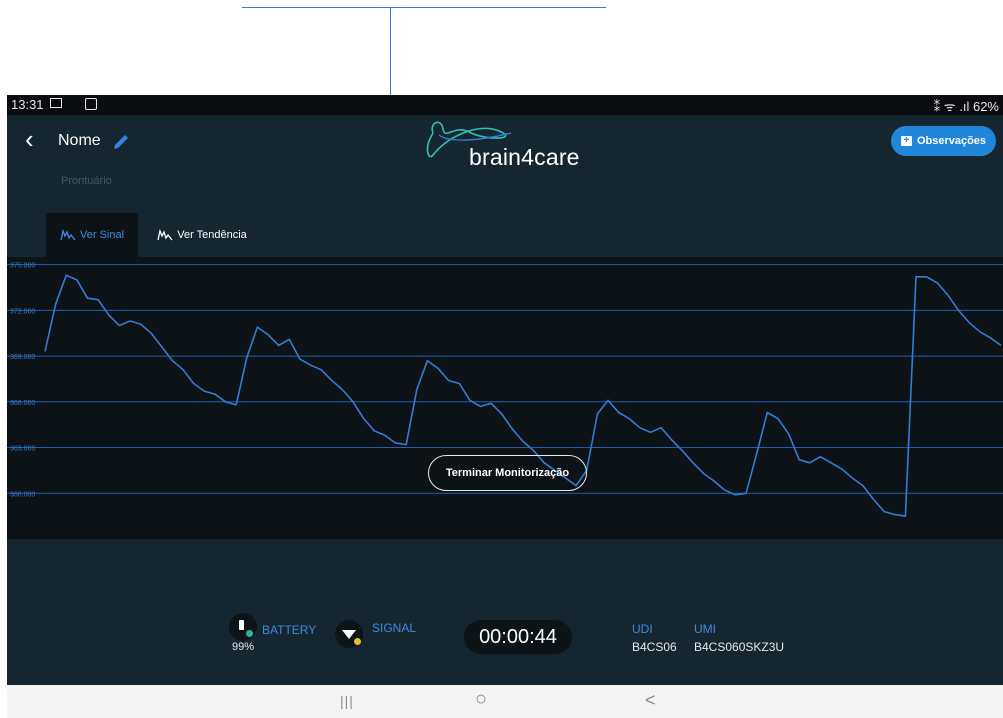 The height and width of the screenshot is (718, 1003). I want to click on annotation-top-line, so click(424, 7).